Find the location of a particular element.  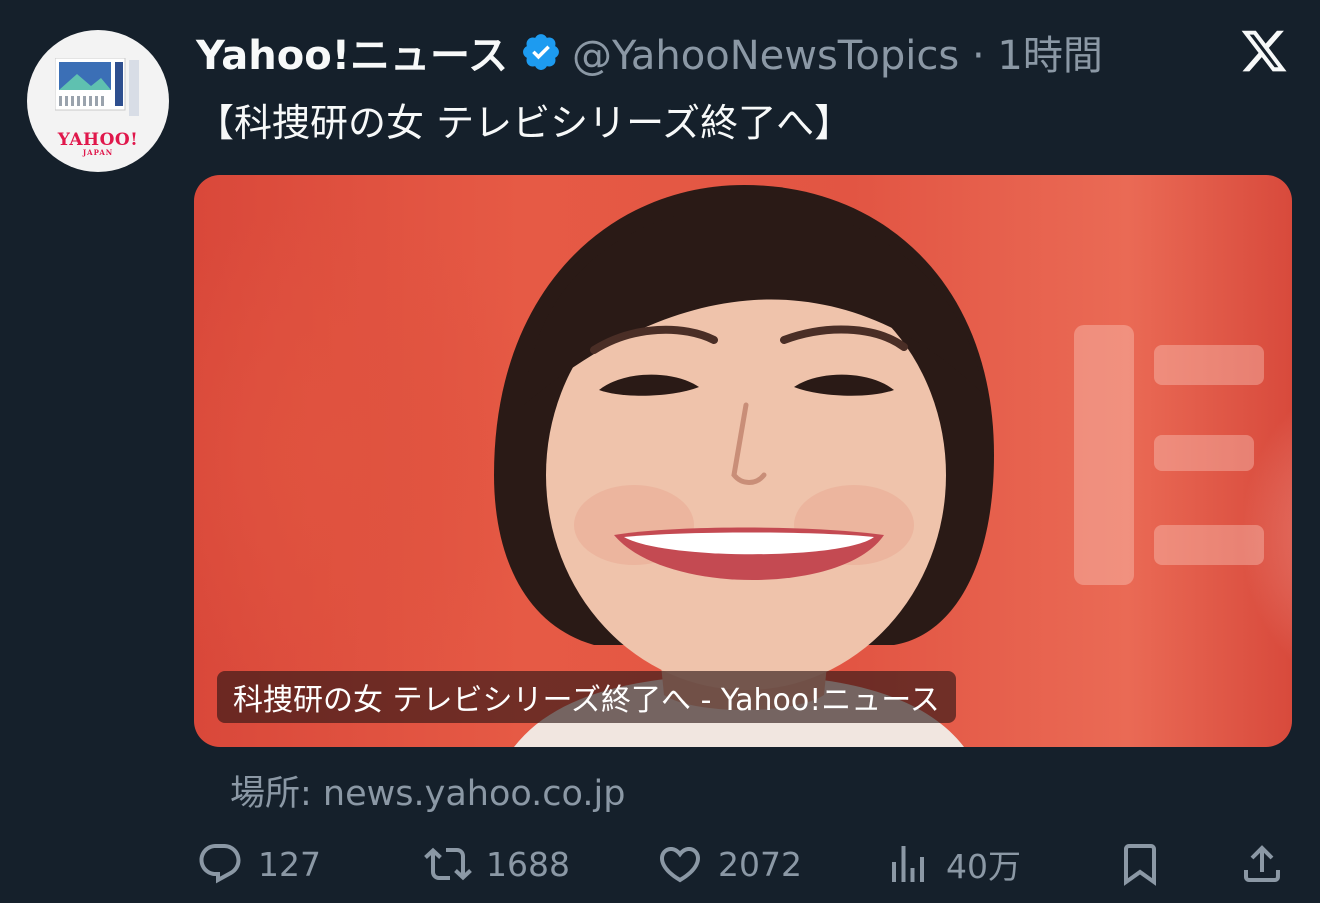

tweet-text: 【科捜研の女 テレビシリーズ終了へ】 is located at coordinates (524, 123).